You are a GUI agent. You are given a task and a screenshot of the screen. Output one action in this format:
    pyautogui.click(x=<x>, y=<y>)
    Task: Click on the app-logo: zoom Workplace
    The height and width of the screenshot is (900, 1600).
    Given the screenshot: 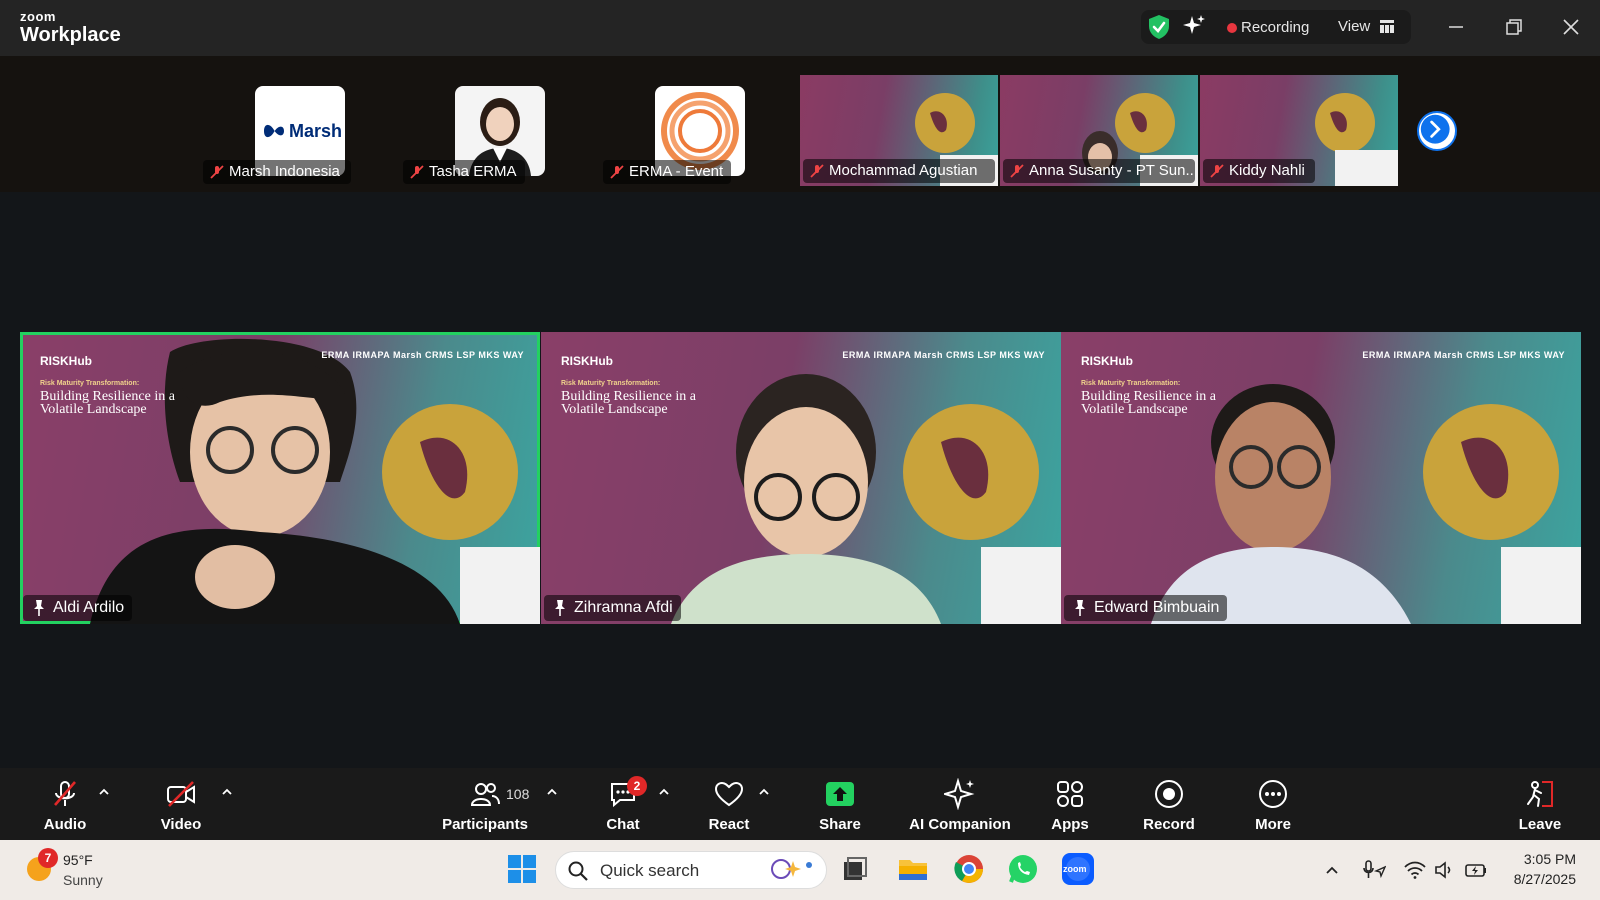 What is the action you would take?
    pyautogui.click(x=70, y=27)
    